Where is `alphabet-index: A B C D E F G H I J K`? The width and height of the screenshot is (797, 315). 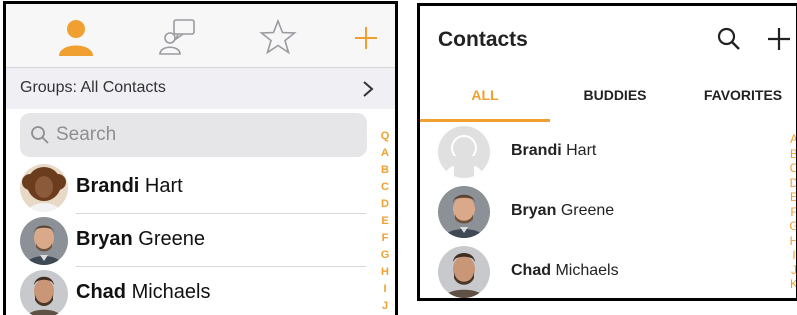
alphabet-index: A B C D E F G H I J K is located at coordinates (792, 212).